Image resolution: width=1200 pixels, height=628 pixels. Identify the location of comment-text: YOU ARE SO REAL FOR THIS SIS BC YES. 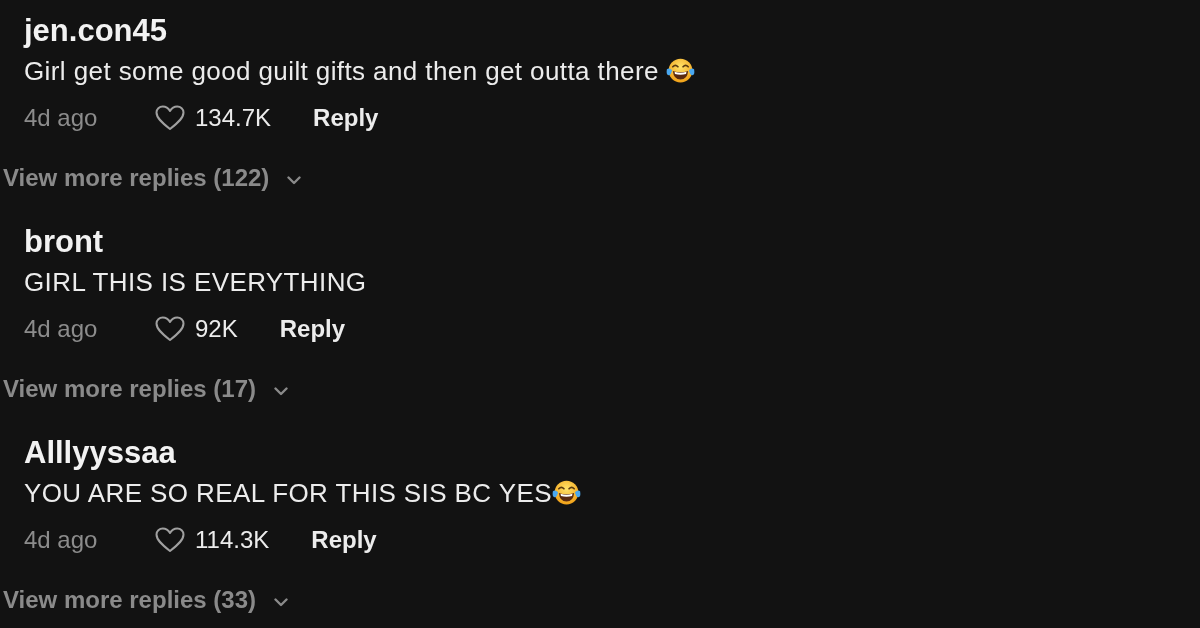
(288, 493).